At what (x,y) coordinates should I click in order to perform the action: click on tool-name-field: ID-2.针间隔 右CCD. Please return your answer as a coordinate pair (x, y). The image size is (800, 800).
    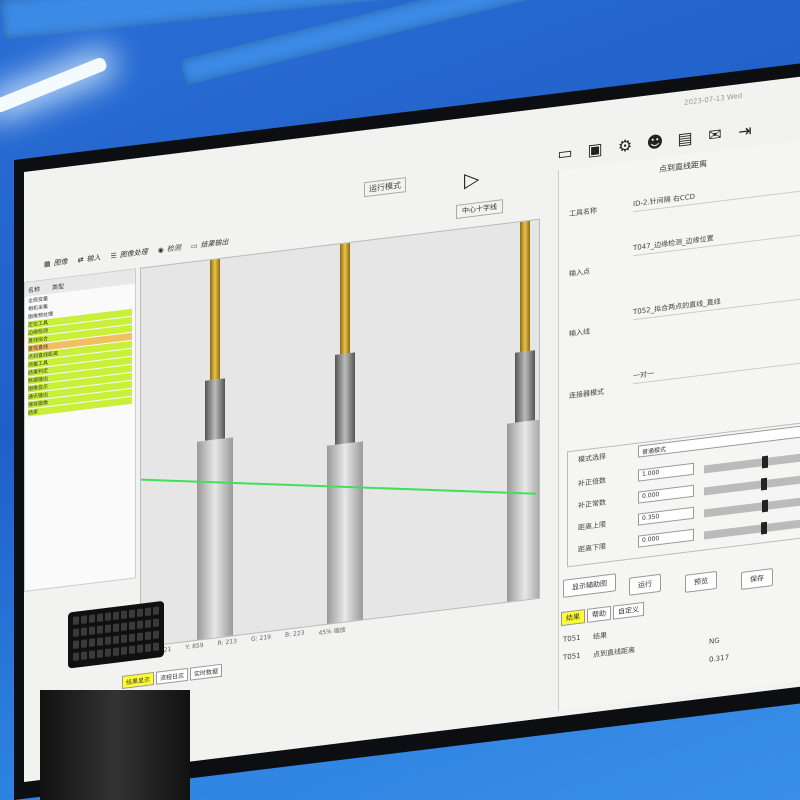
    Looking at the image, I should click on (716, 195).